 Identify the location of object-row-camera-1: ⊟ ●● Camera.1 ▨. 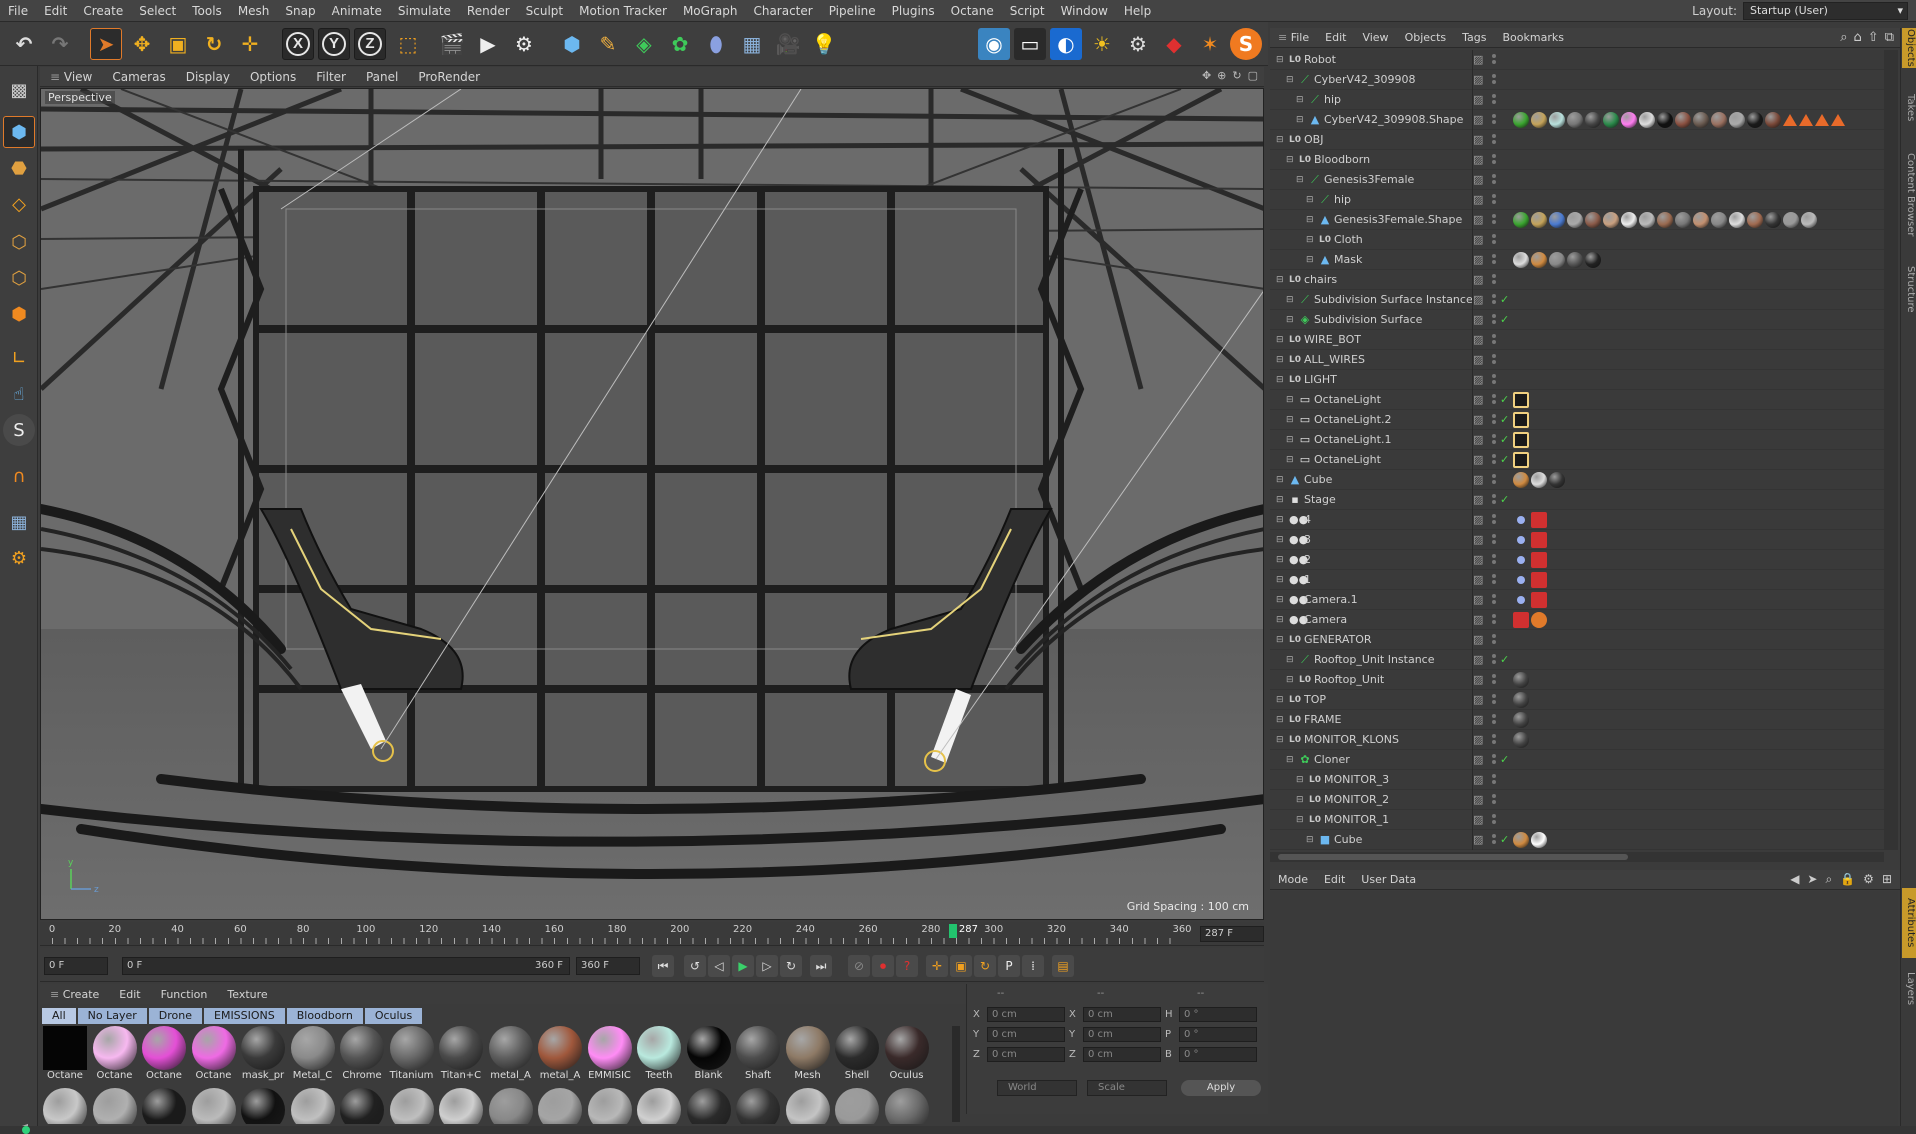
(1577, 600).